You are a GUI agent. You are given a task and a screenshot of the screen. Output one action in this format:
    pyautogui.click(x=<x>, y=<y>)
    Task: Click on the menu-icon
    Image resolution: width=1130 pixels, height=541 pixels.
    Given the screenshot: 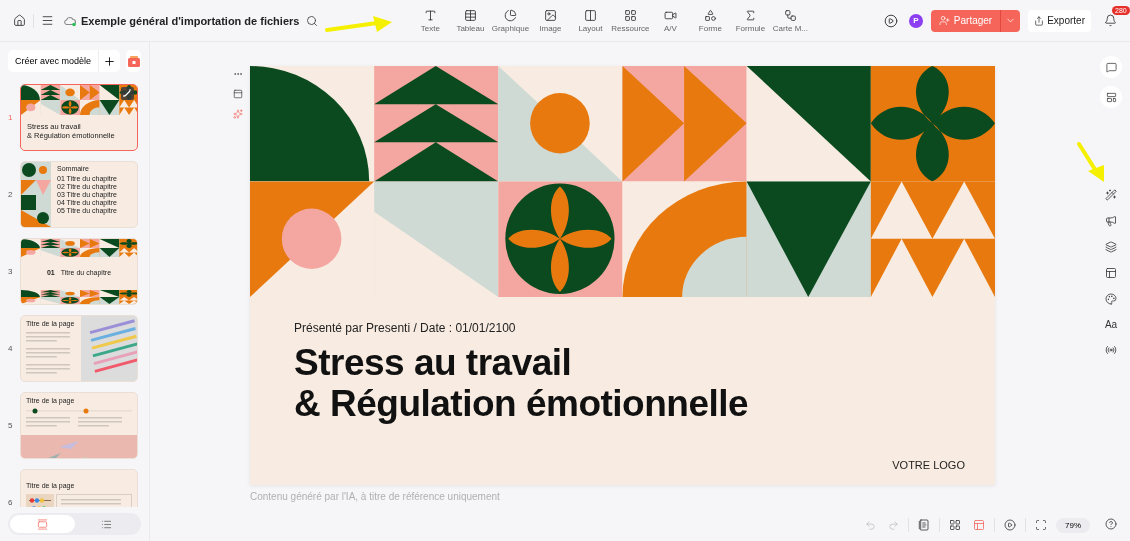 What is the action you would take?
    pyautogui.click(x=47, y=20)
    